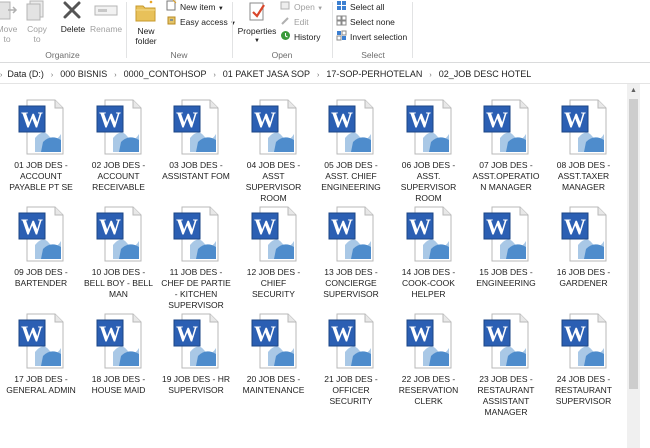 The image size is (650, 448). What do you see at coordinates (274, 151) in the screenshot?
I see `file-item: W 04 JOB DES - ASST SUPERVISOR ROOM` at bounding box center [274, 151].